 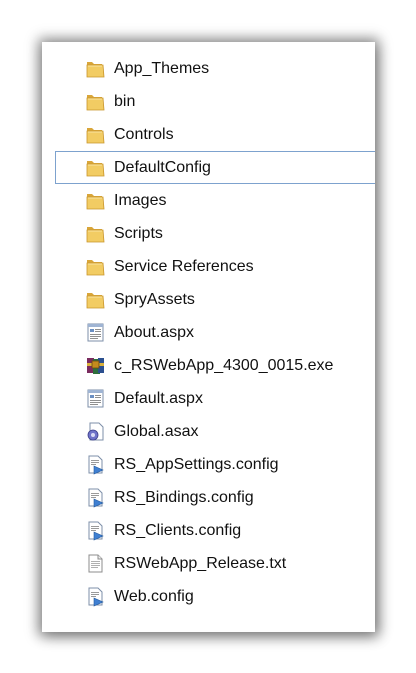 I want to click on item-label: RS_AppSettings.config, so click(x=196, y=464).